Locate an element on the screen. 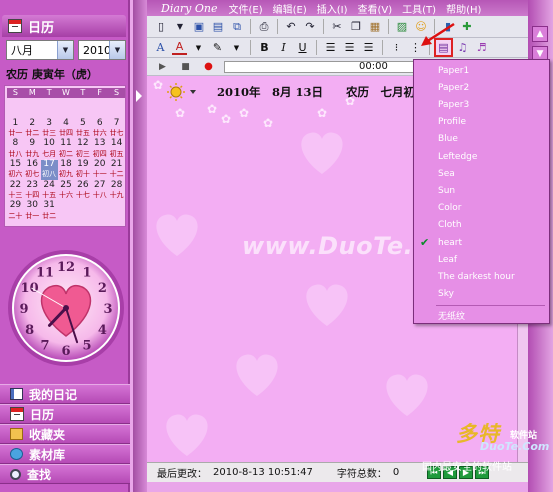 This screenshot has width=553, height=492. menu-file: 文件(E) is located at coordinates (245, 8).